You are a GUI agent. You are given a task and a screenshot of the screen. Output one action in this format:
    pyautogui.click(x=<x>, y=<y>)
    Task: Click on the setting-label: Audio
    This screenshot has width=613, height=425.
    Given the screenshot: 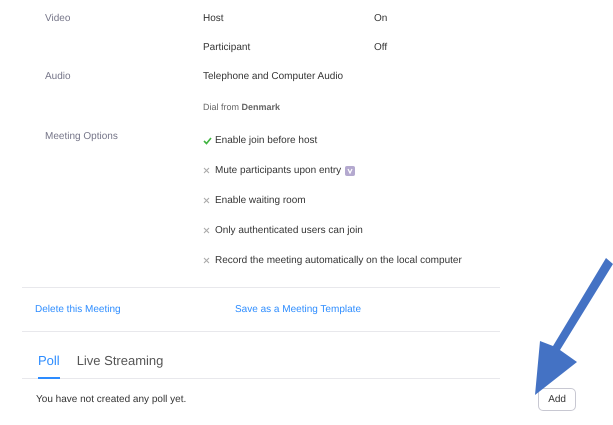 What is the action you would take?
    pyautogui.click(x=58, y=76)
    